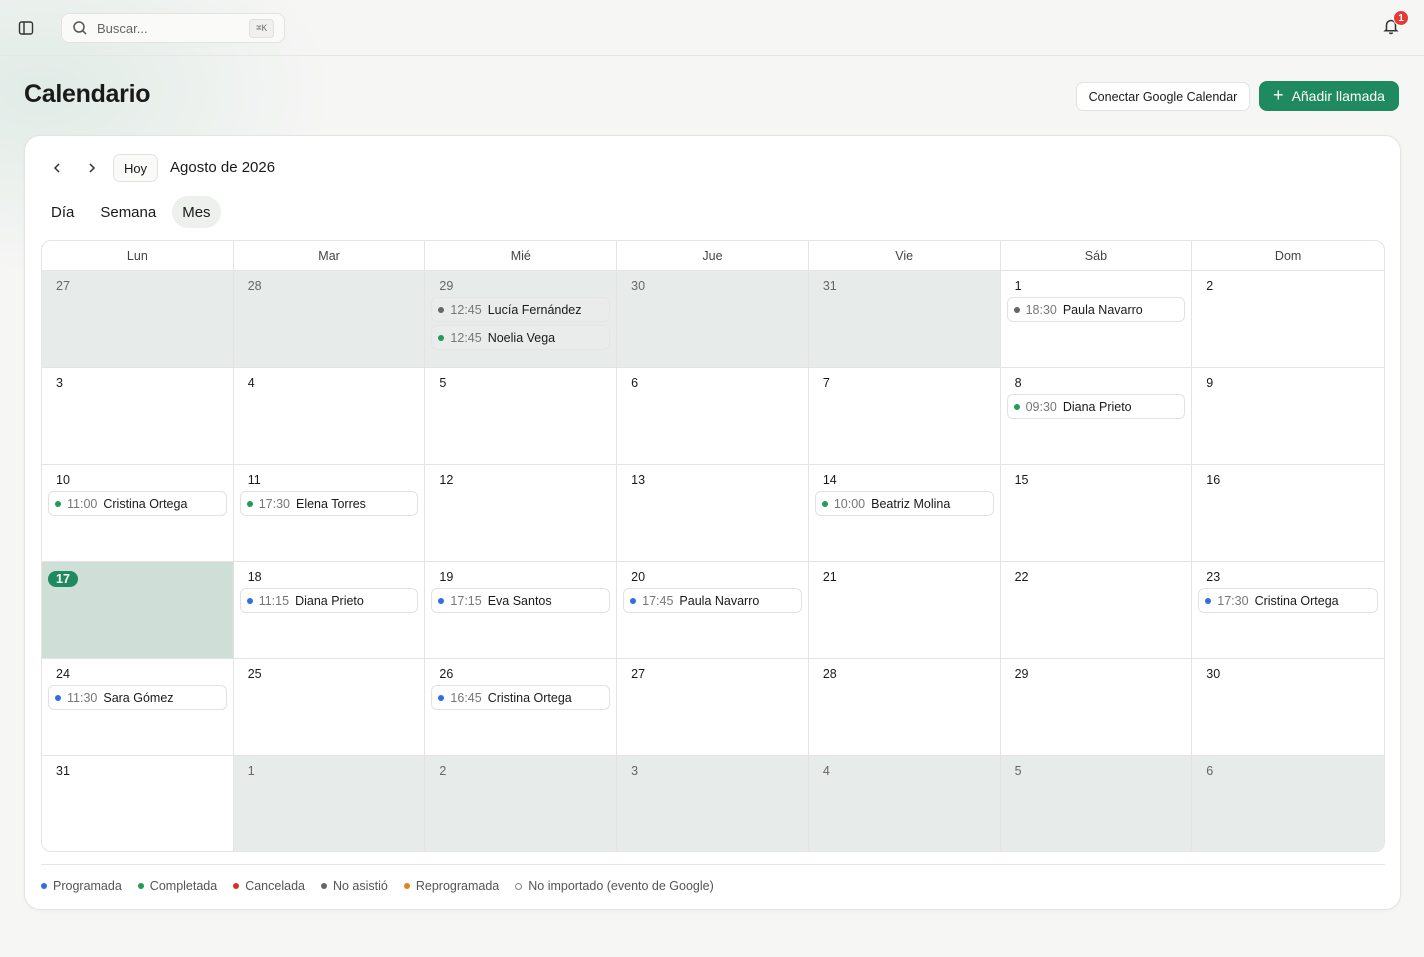 Image resolution: width=1424 pixels, height=957 pixels. Describe the element at coordinates (137, 503) in the screenshot. I see `calendar-event: 11:00 Cristina Ortega` at that location.